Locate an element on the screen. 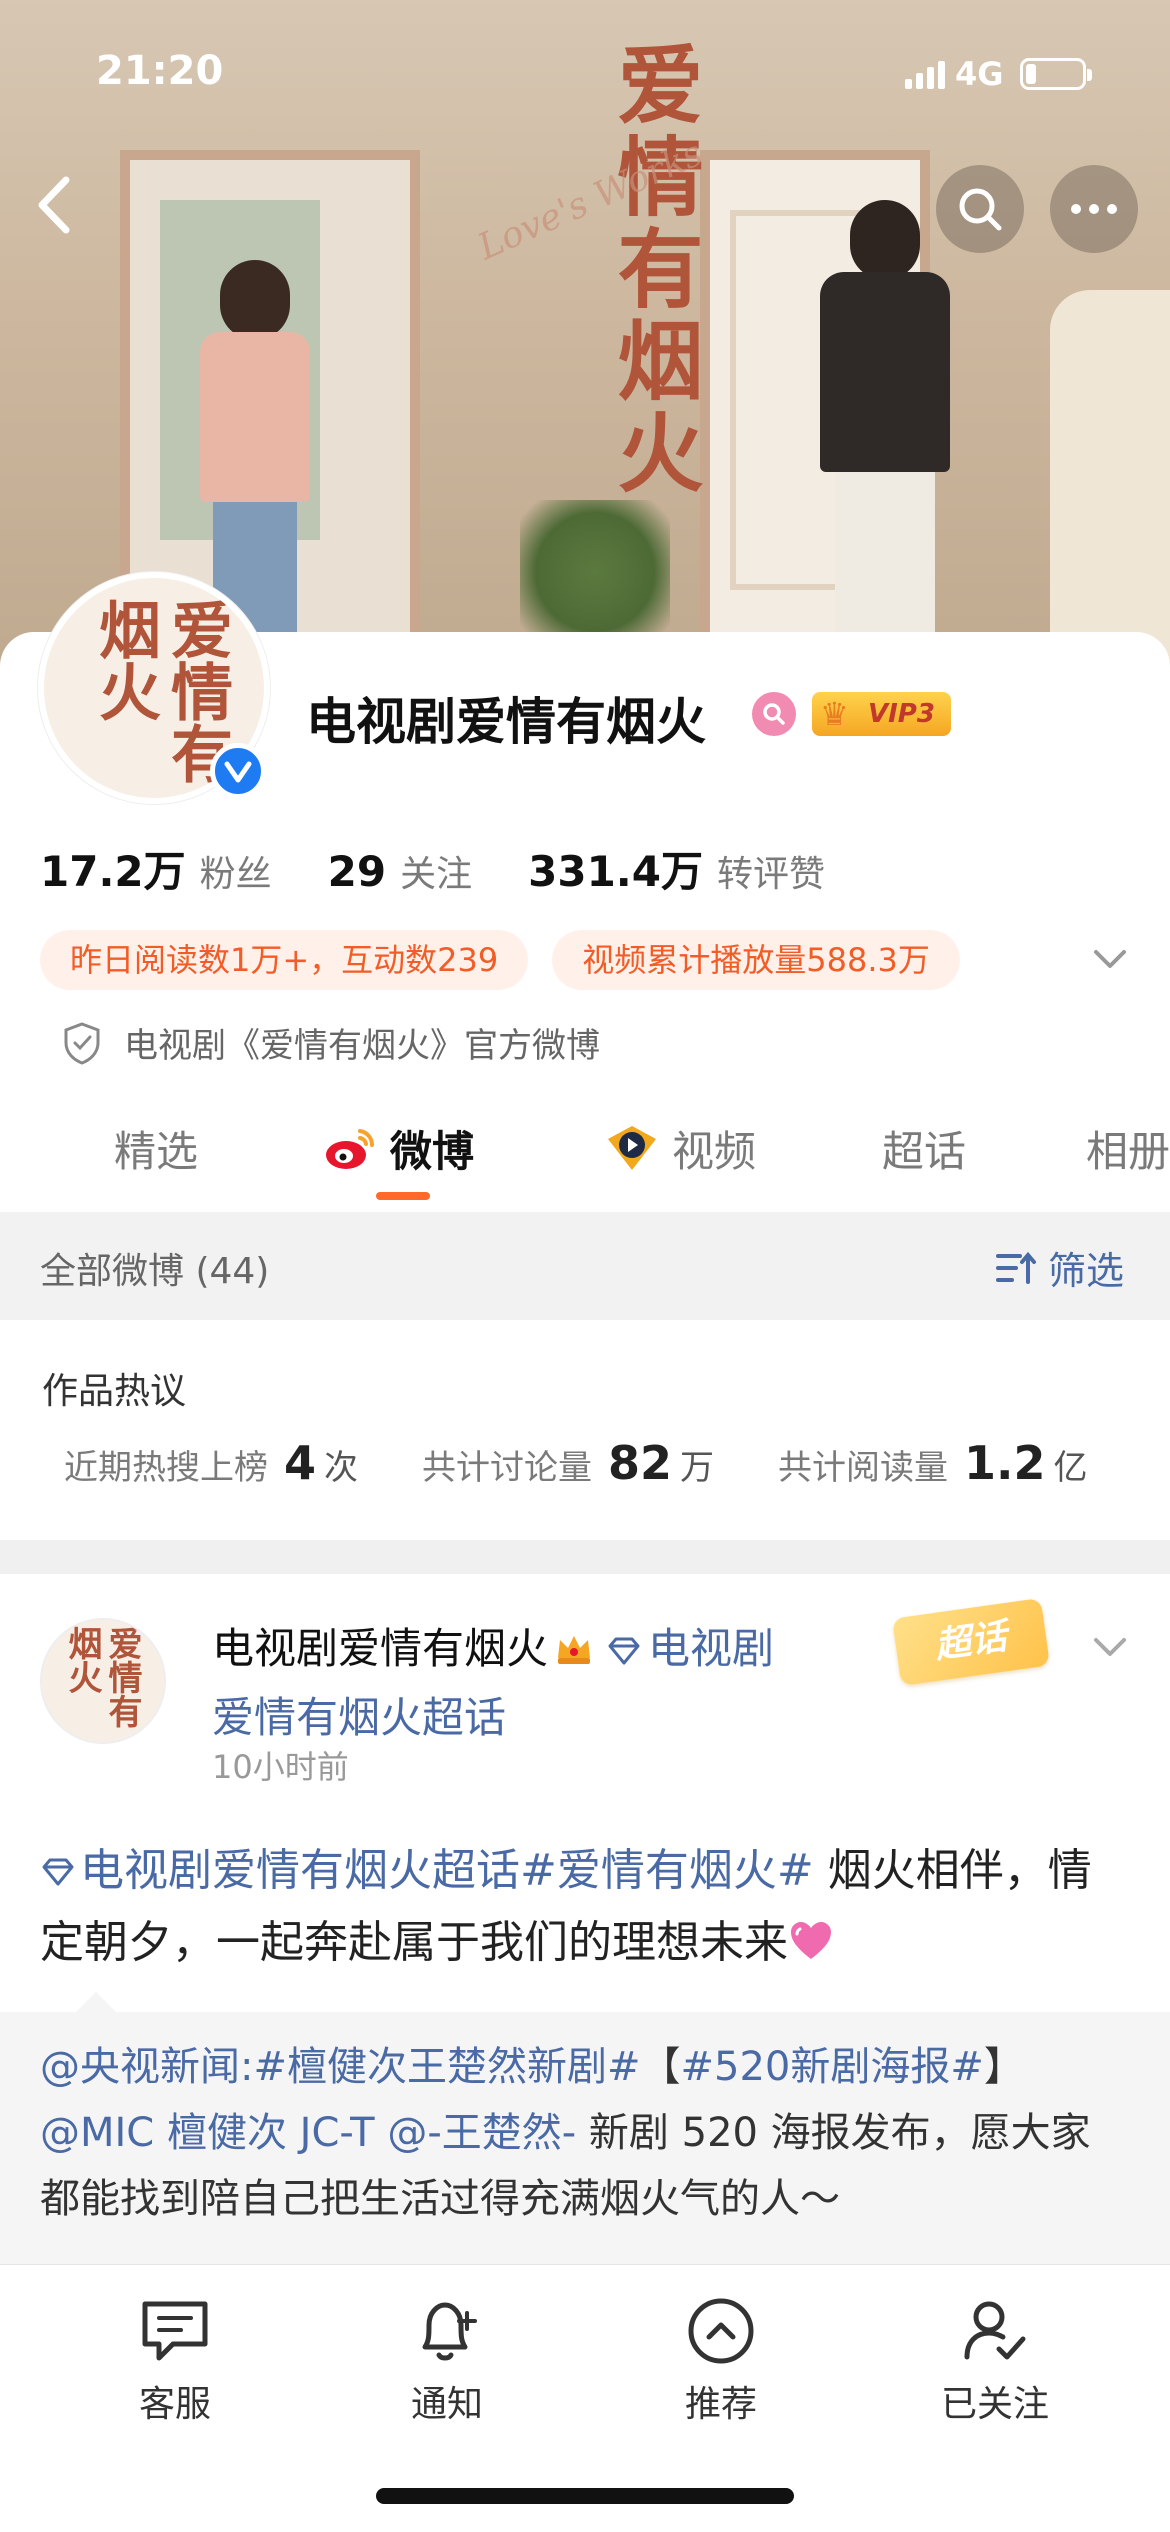  tab-video: 视频 is located at coordinates (680, 1148).